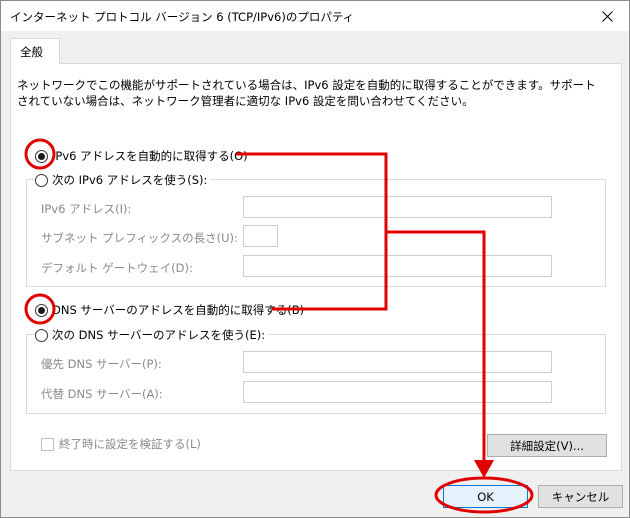 The image size is (630, 518). What do you see at coordinates (397, 207) in the screenshot?
I see `ipv6-address-input` at bounding box center [397, 207].